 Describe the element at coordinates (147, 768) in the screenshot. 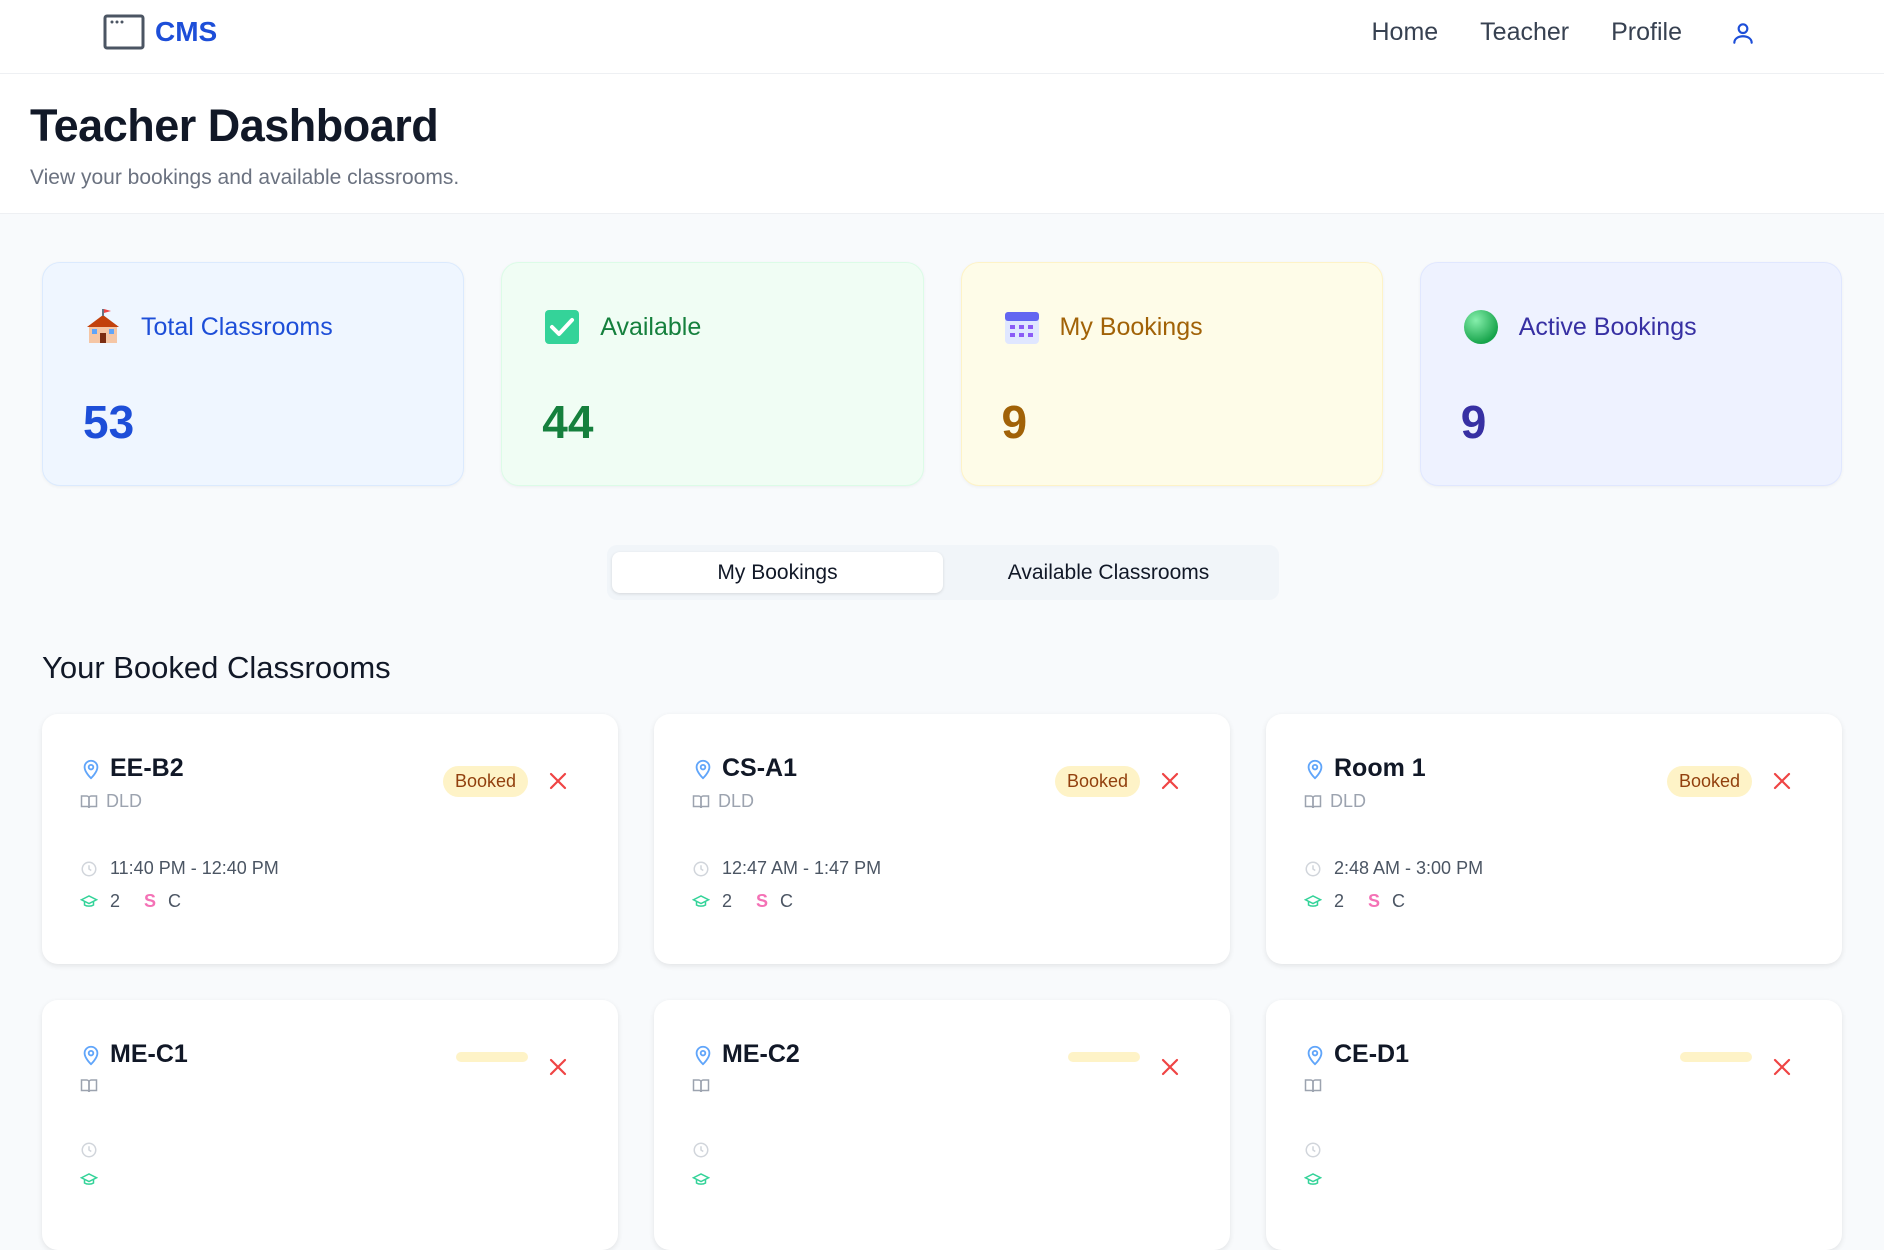

I see `room-name: EE-B2` at that location.